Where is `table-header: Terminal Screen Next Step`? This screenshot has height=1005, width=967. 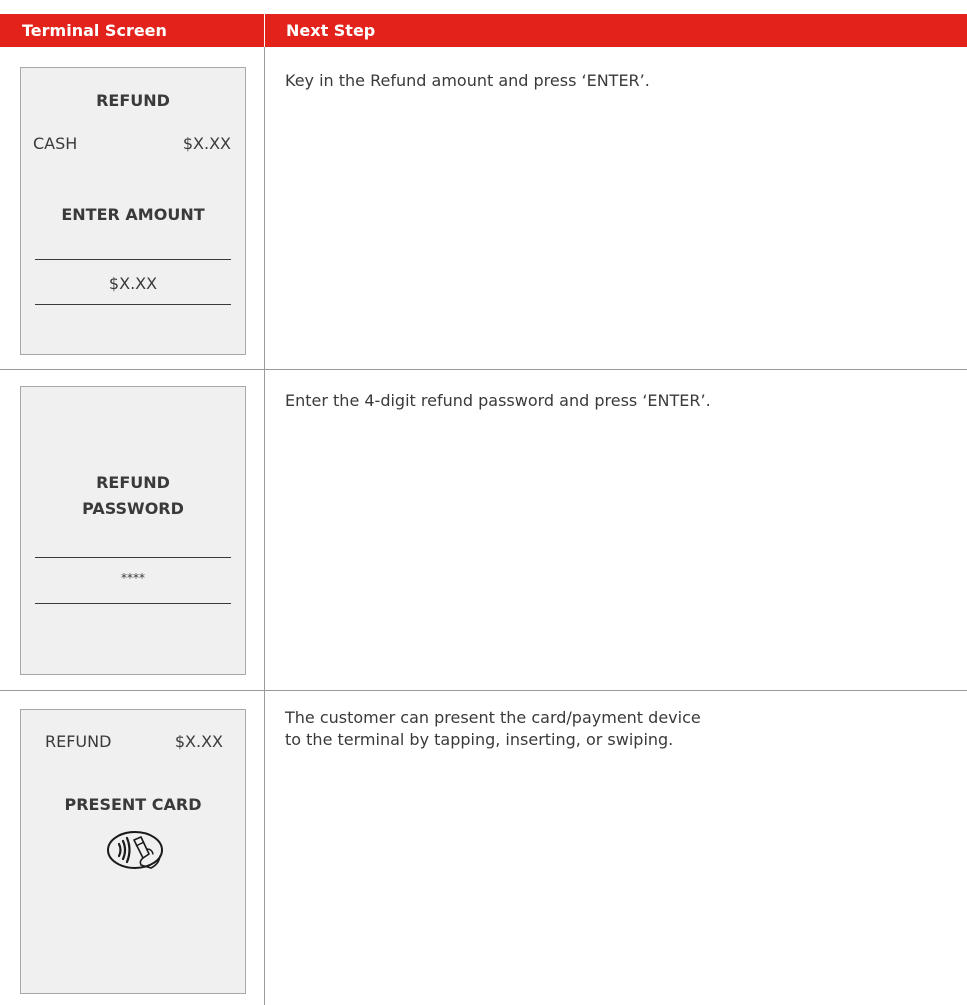
table-header: Terminal Screen Next Step is located at coordinates (483, 30).